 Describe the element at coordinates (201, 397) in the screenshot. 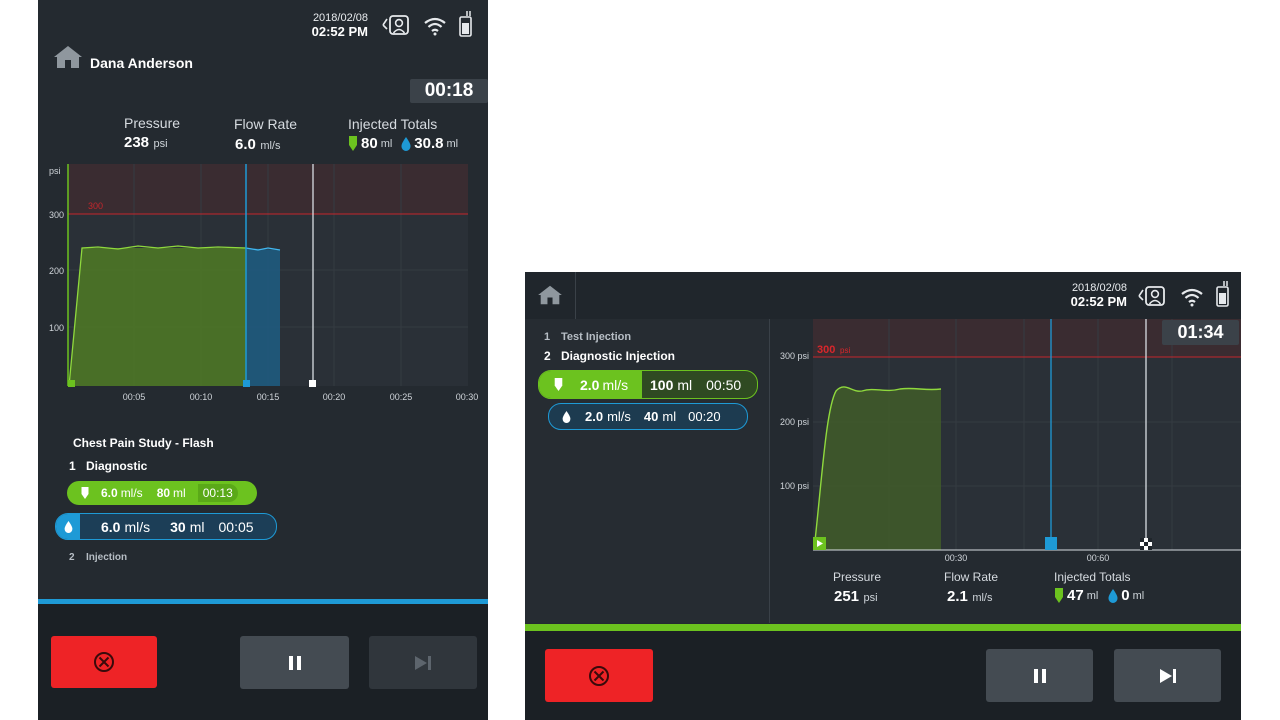

I see `x-tick-label: 00:10` at that location.